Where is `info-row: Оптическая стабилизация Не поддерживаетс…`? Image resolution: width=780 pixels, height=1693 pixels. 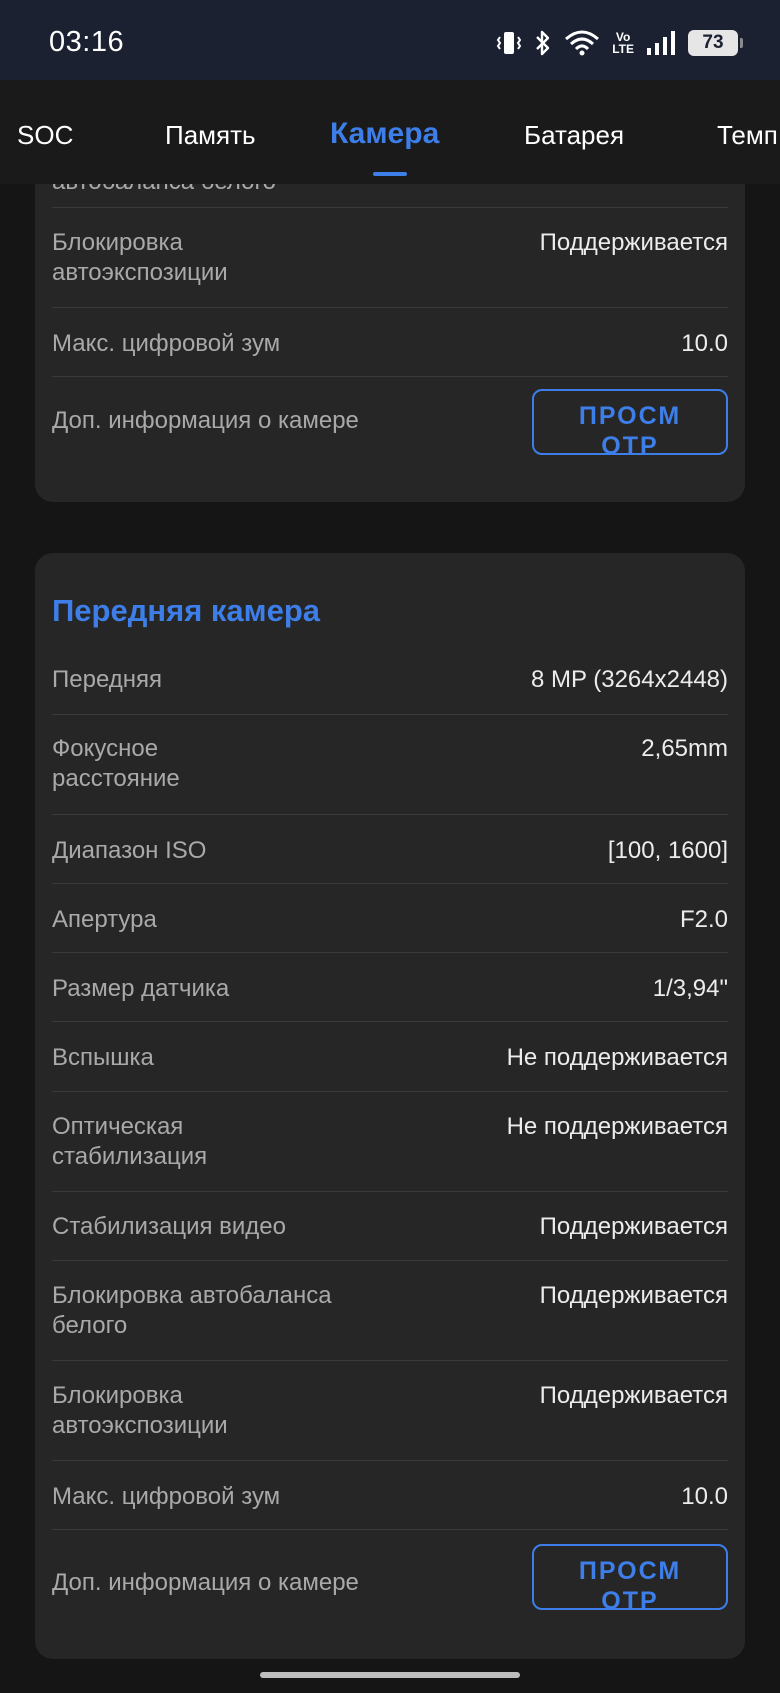 info-row: Оптическая стабилизация Не поддерживаетс… is located at coordinates (390, 1142).